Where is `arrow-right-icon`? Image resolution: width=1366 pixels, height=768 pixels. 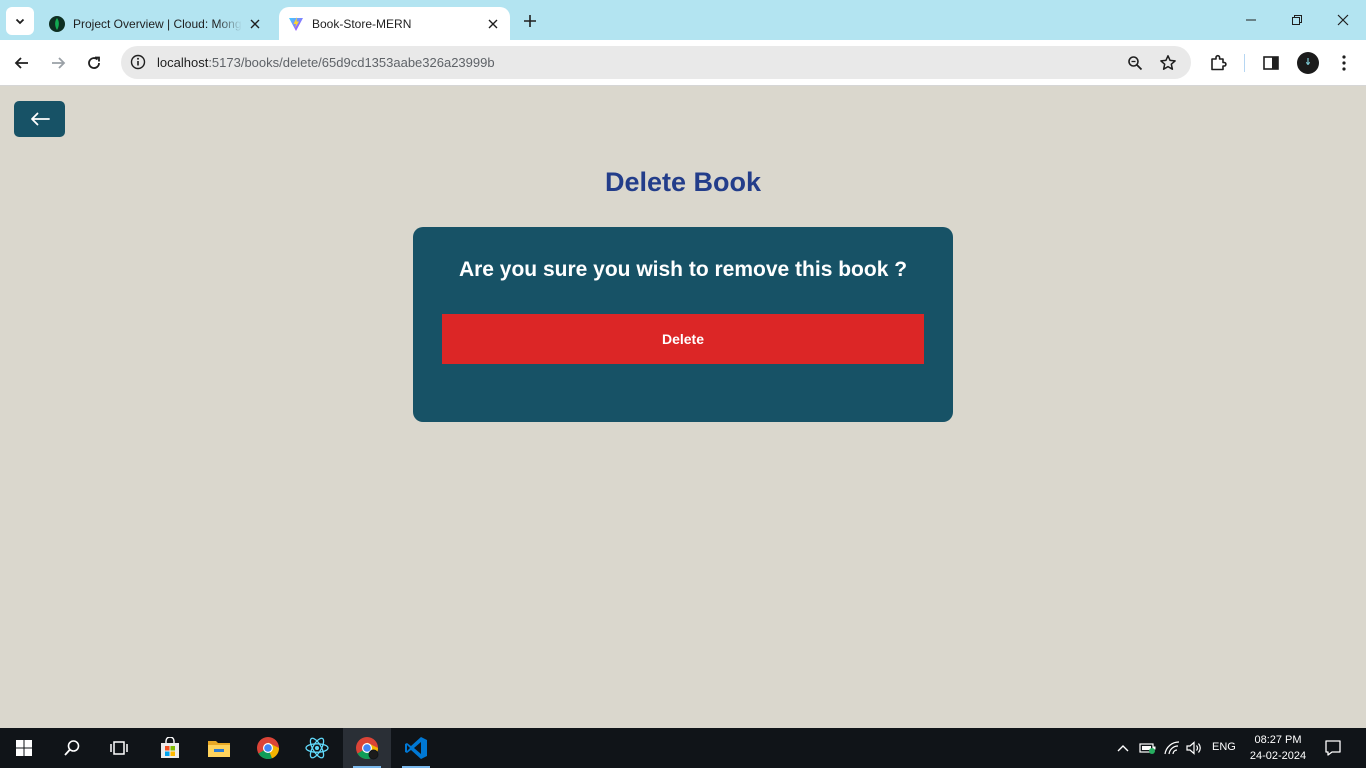
arrow-right-icon is located at coordinates (59, 63).